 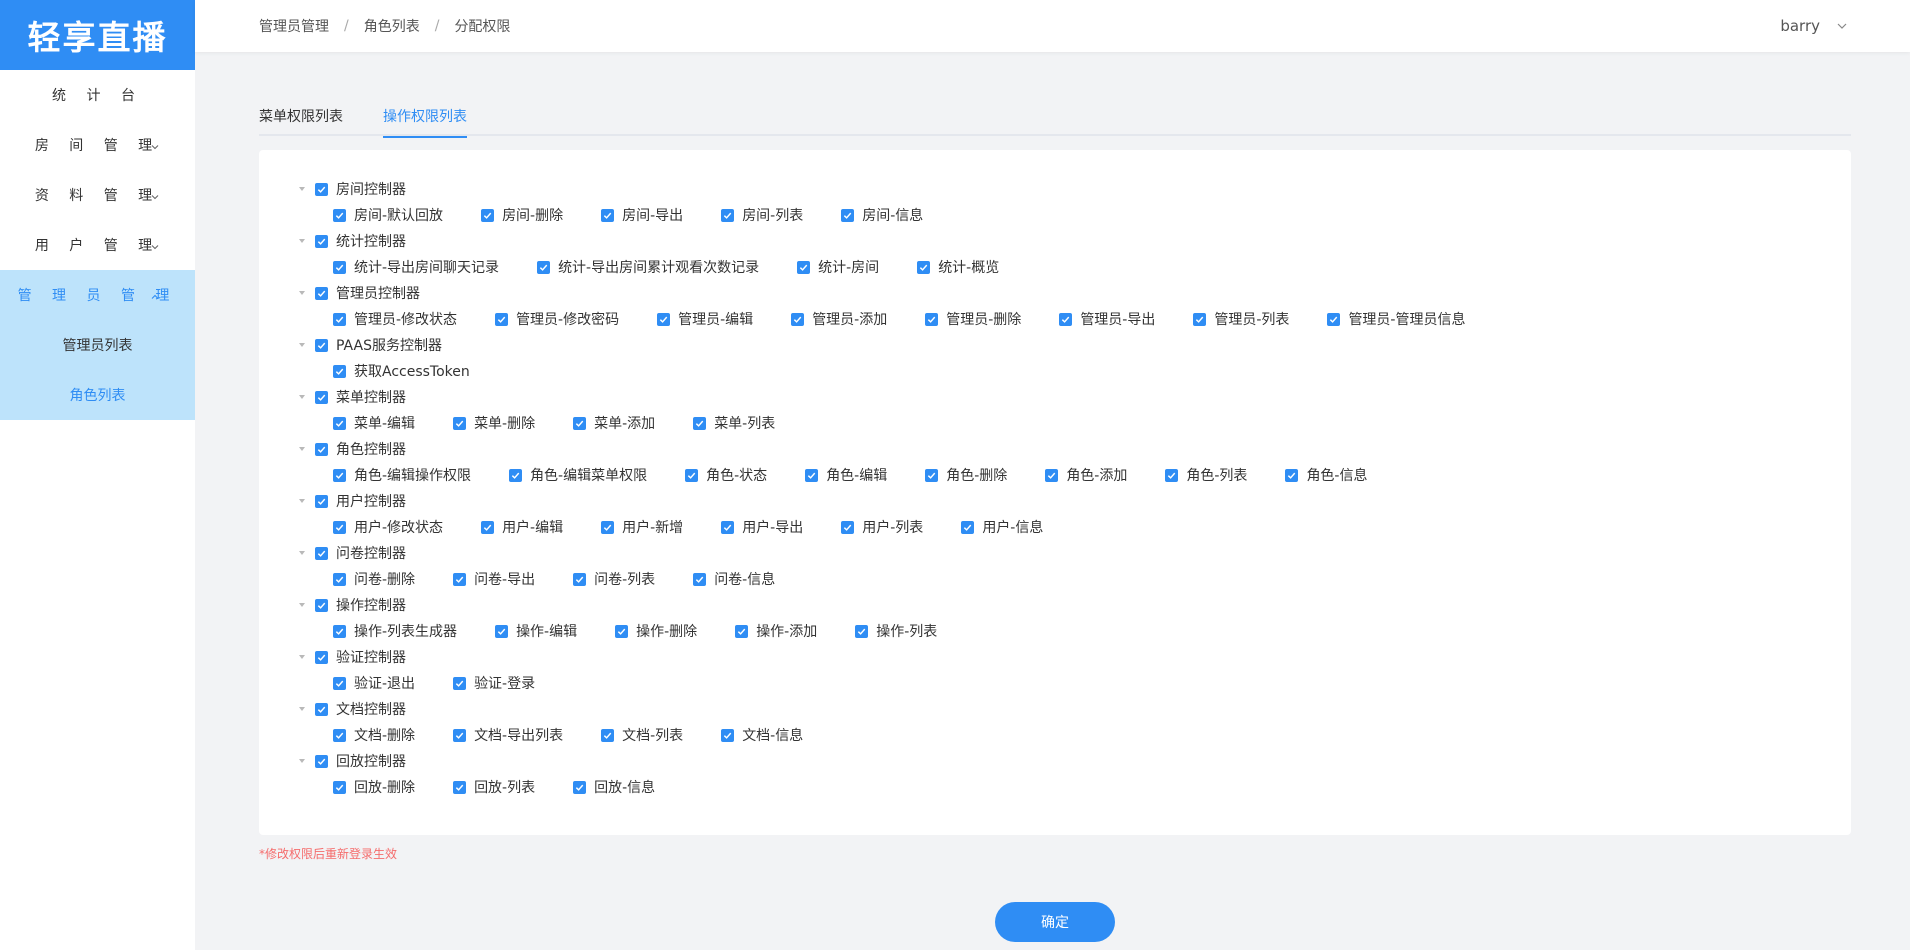 What do you see at coordinates (388, 527) in the screenshot?
I see `tree-leaf: 用户-修改状态` at bounding box center [388, 527].